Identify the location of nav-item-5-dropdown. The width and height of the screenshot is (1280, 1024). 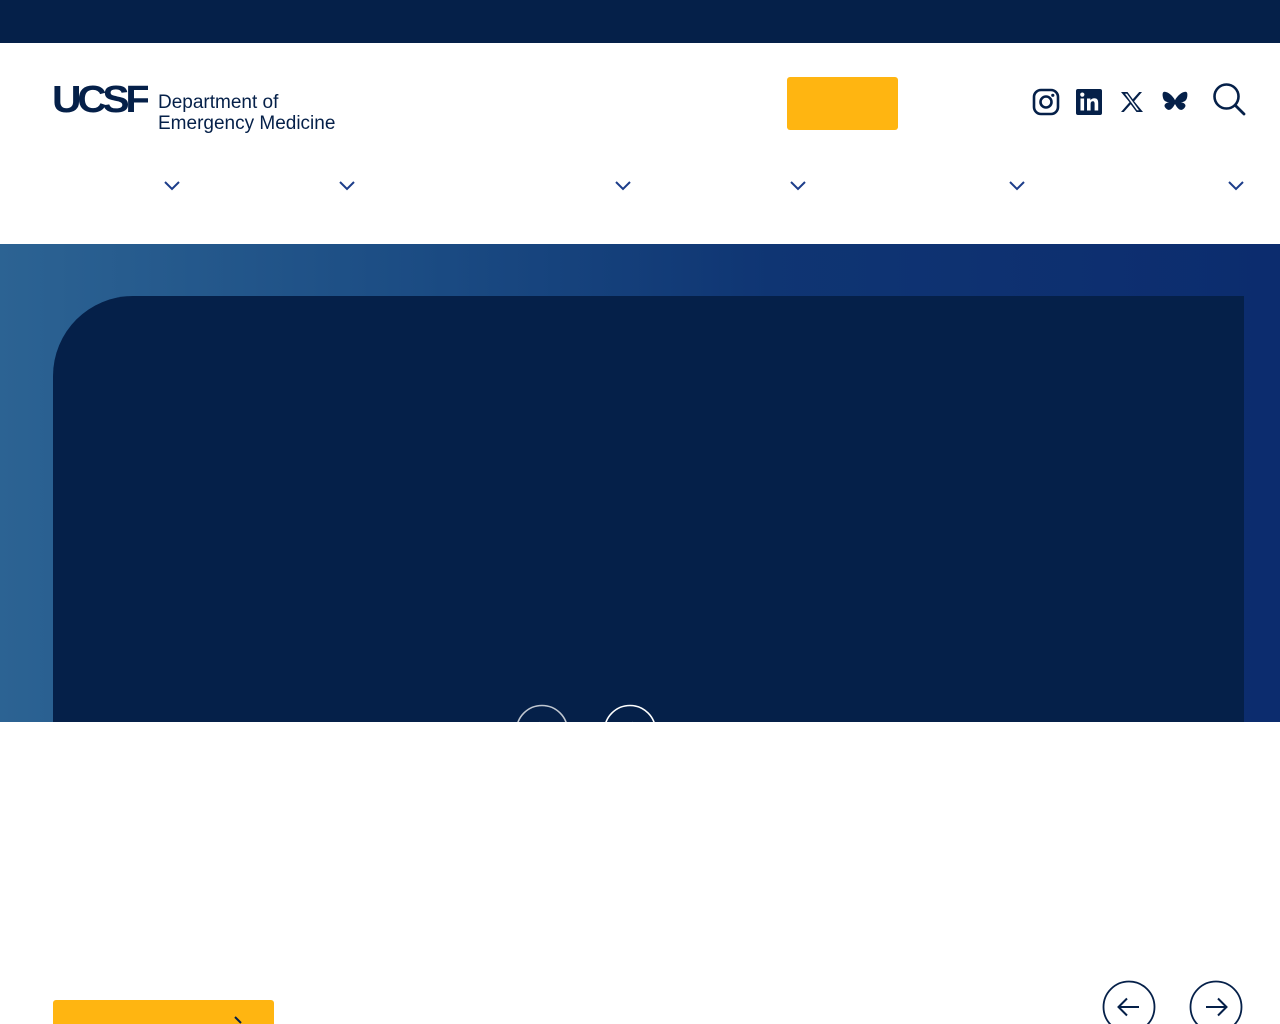
(1017, 185).